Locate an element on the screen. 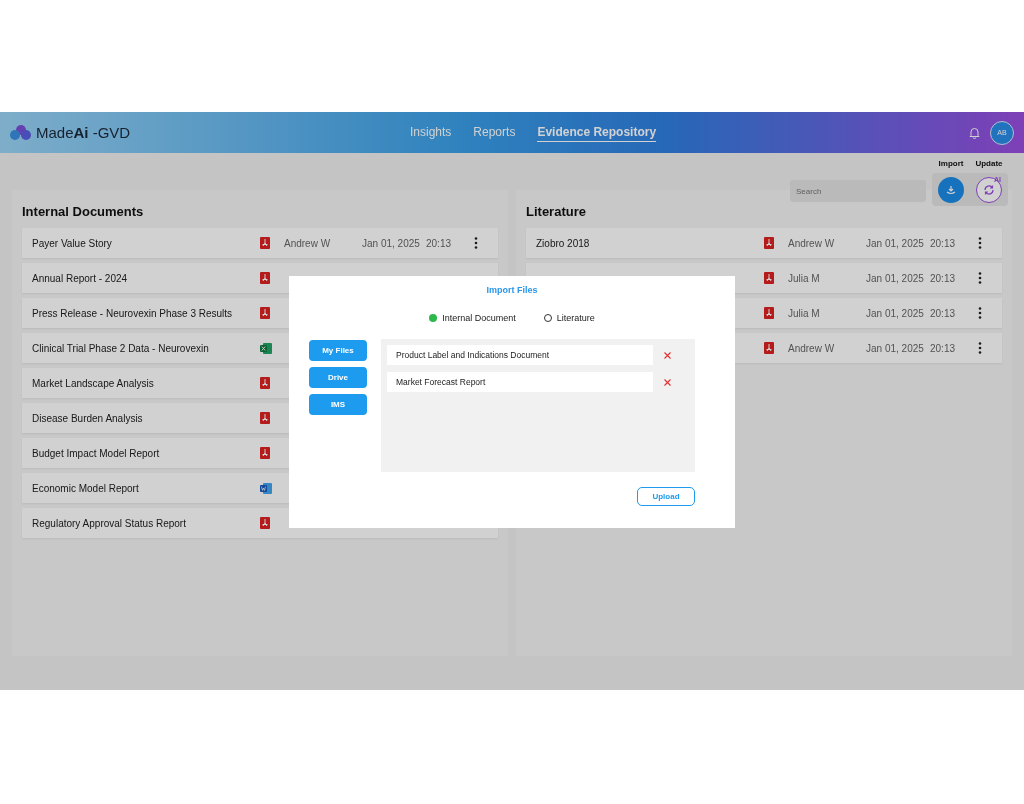  refresh-icon is located at coordinates (989, 190).